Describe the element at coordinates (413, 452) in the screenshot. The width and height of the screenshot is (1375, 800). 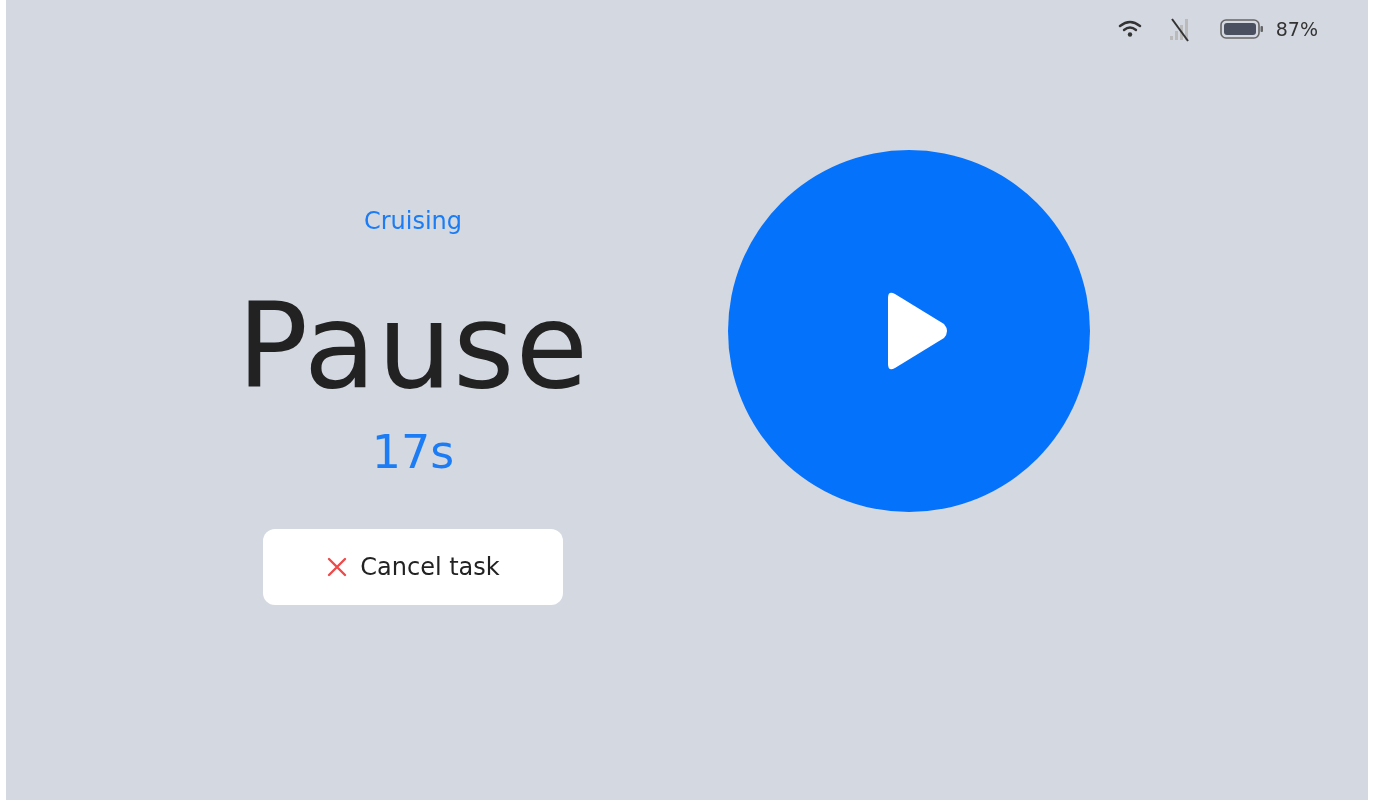
I see `countdown-timer: 17s` at that location.